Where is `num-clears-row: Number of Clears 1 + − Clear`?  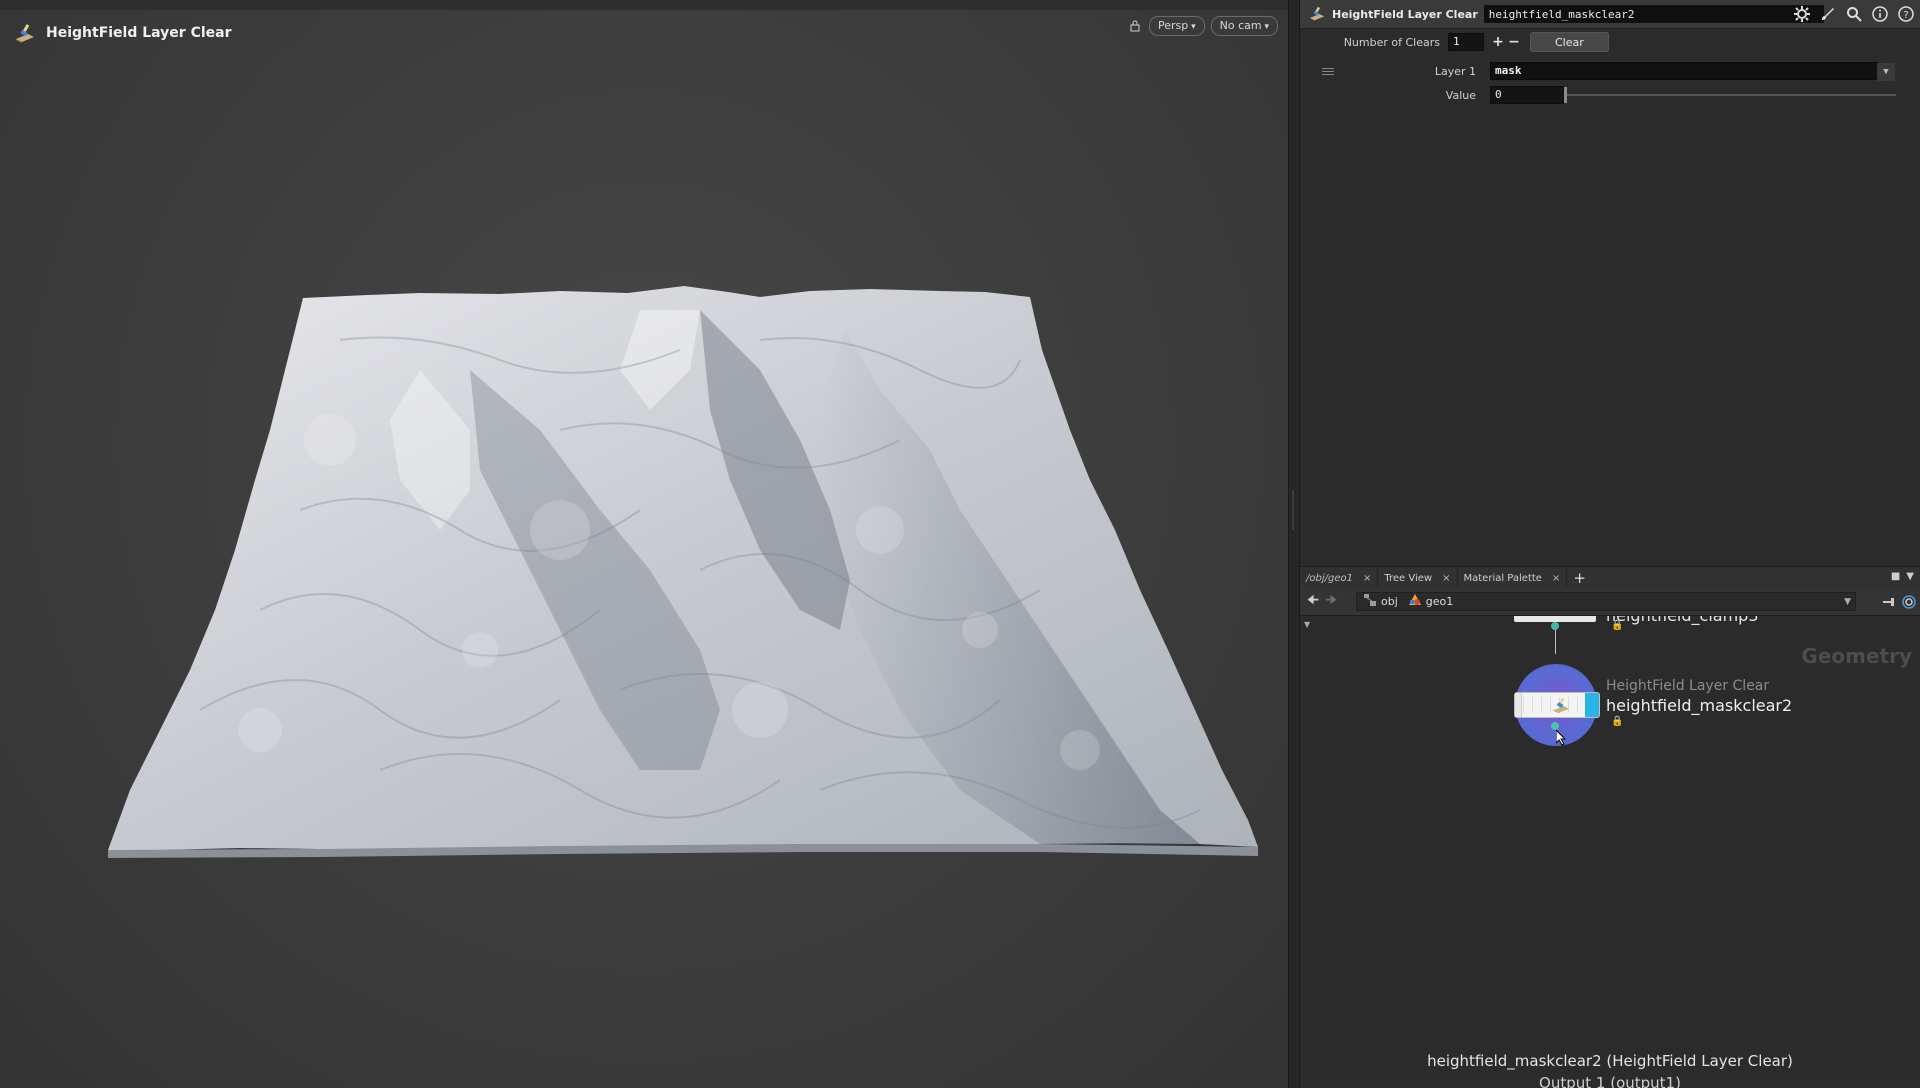
num-clears-row: Number of Clears 1 + − Clear is located at coordinates (1454, 42).